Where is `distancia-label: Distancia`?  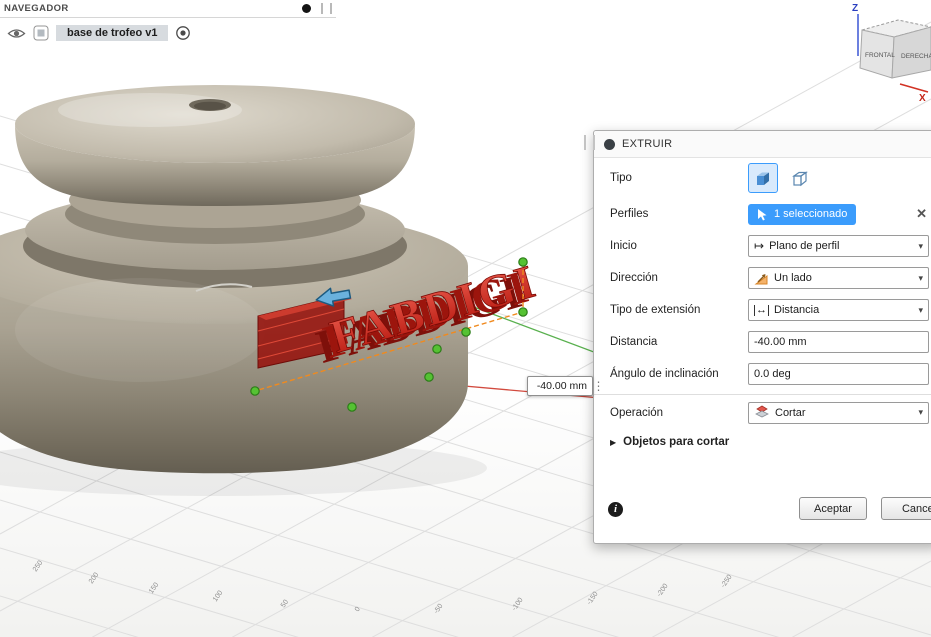
distancia-label: Distancia is located at coordinates (634, 342).